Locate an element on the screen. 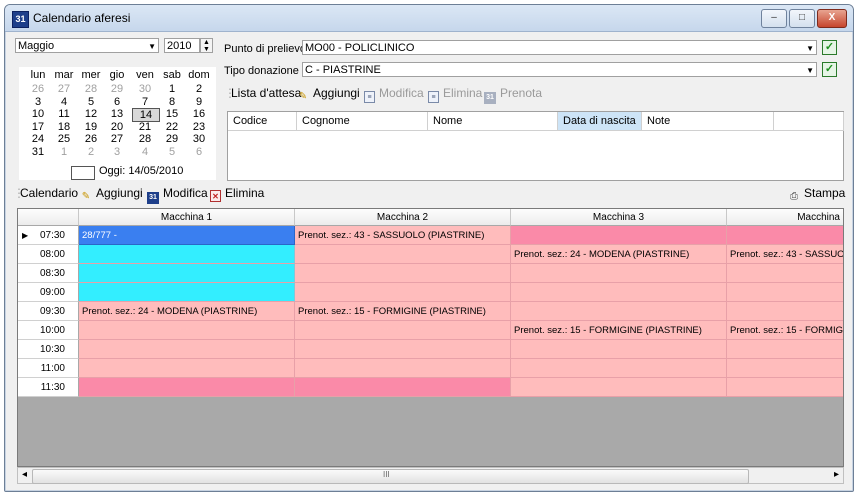 This screenshot has width=859, height=497. schedule-slot: Prenot. sez.: 15 - FORMIGIN is located at coordinates (785, 330).